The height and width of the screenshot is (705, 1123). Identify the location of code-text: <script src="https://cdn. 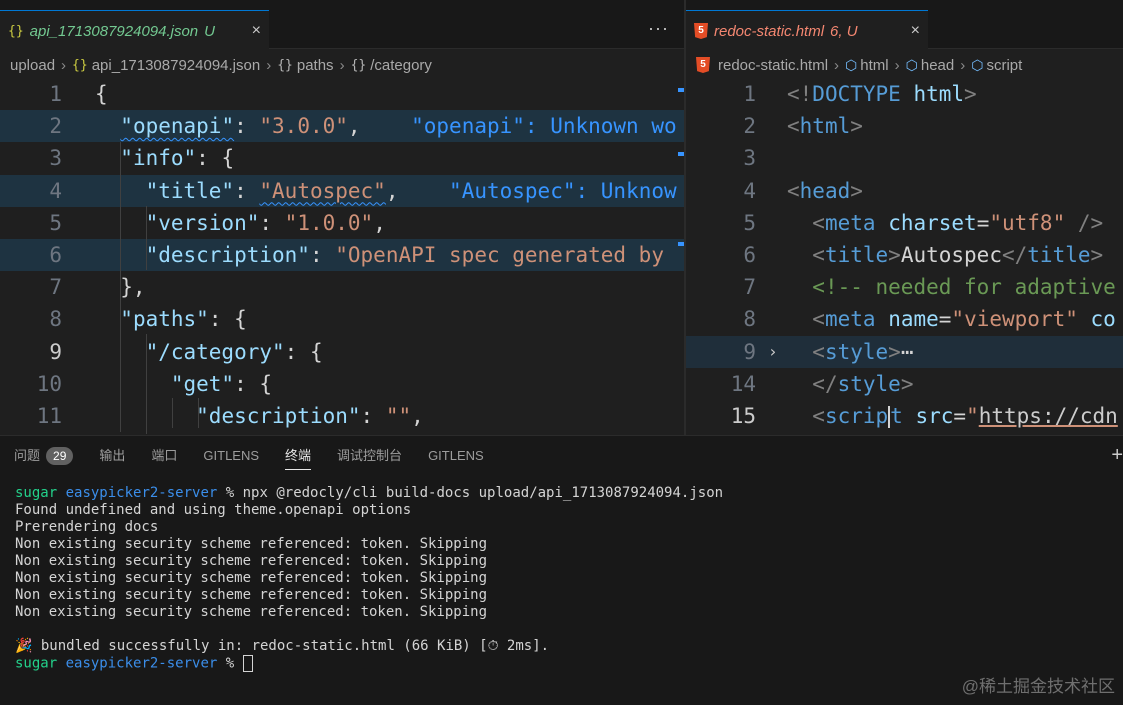
(952, 416).